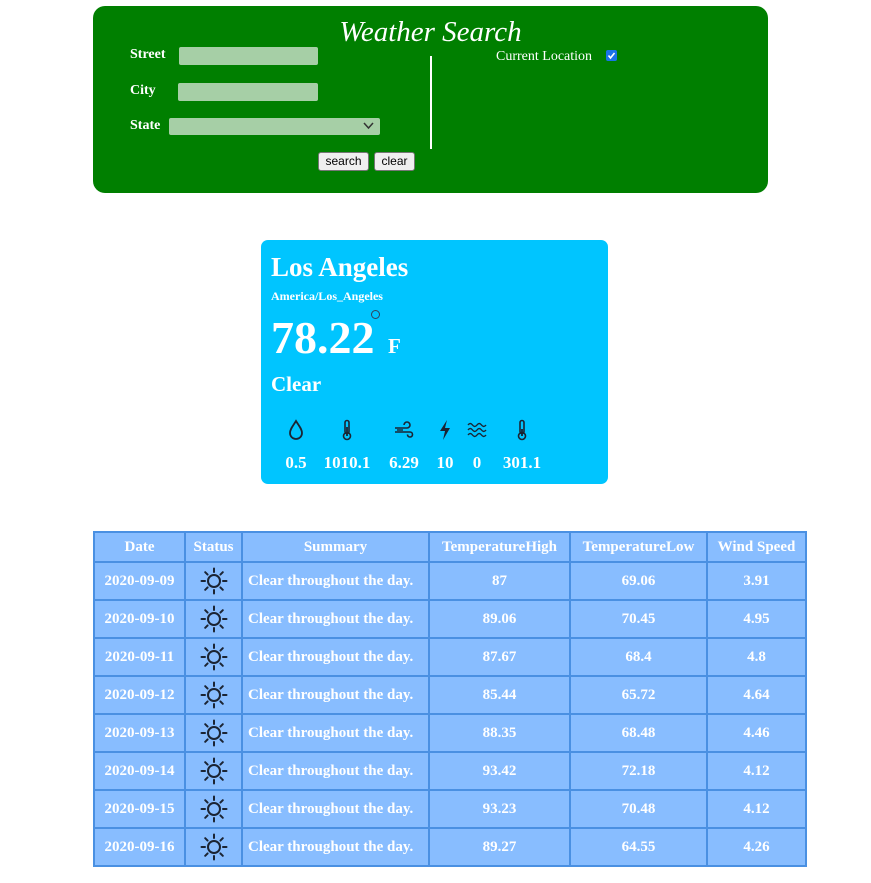 This screenshot has width=871, height=883. What do you see at coordinates (638, 809) in the screenshot?
I see `row-temp-low: 70.48` at bounding box center [638, 809].